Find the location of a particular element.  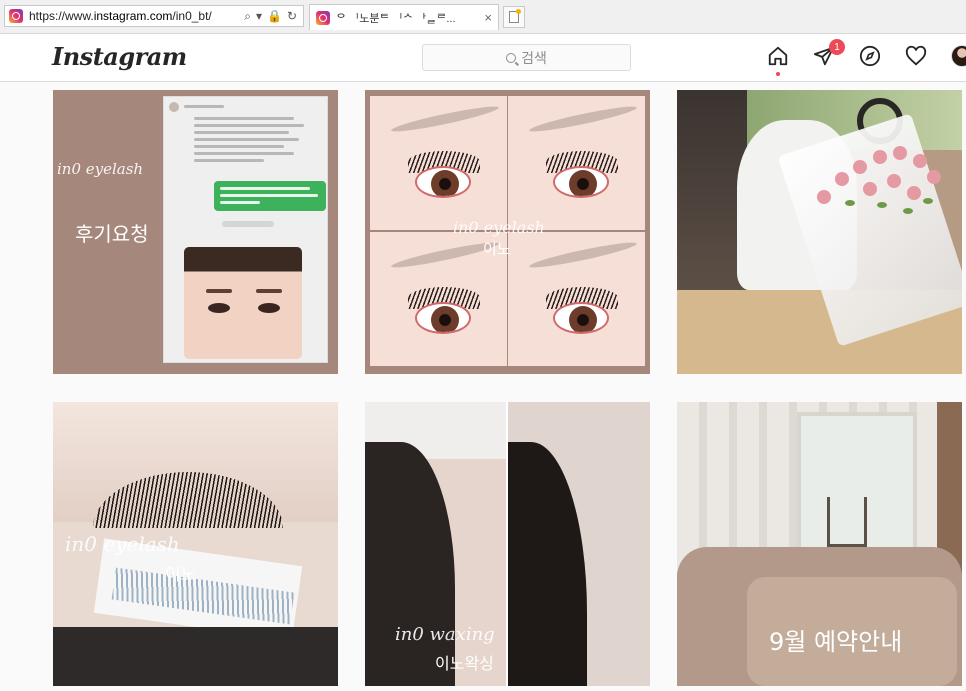

new-tab-icon is located at coordinates (515, 16).